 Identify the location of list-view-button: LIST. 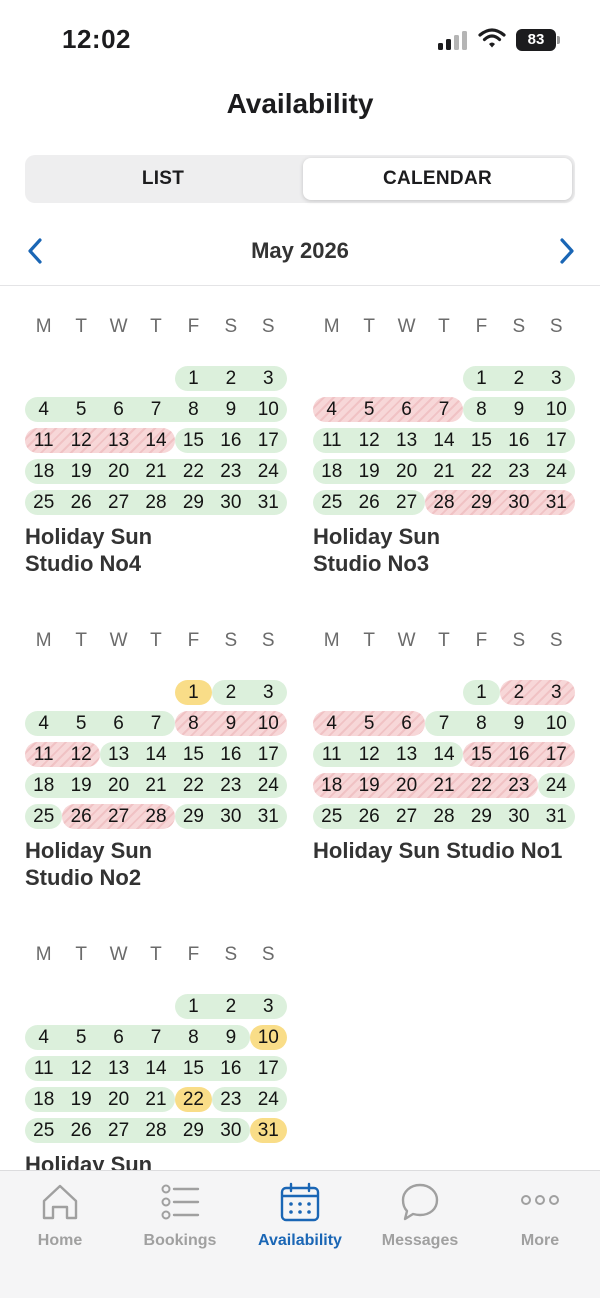
(163, 179).